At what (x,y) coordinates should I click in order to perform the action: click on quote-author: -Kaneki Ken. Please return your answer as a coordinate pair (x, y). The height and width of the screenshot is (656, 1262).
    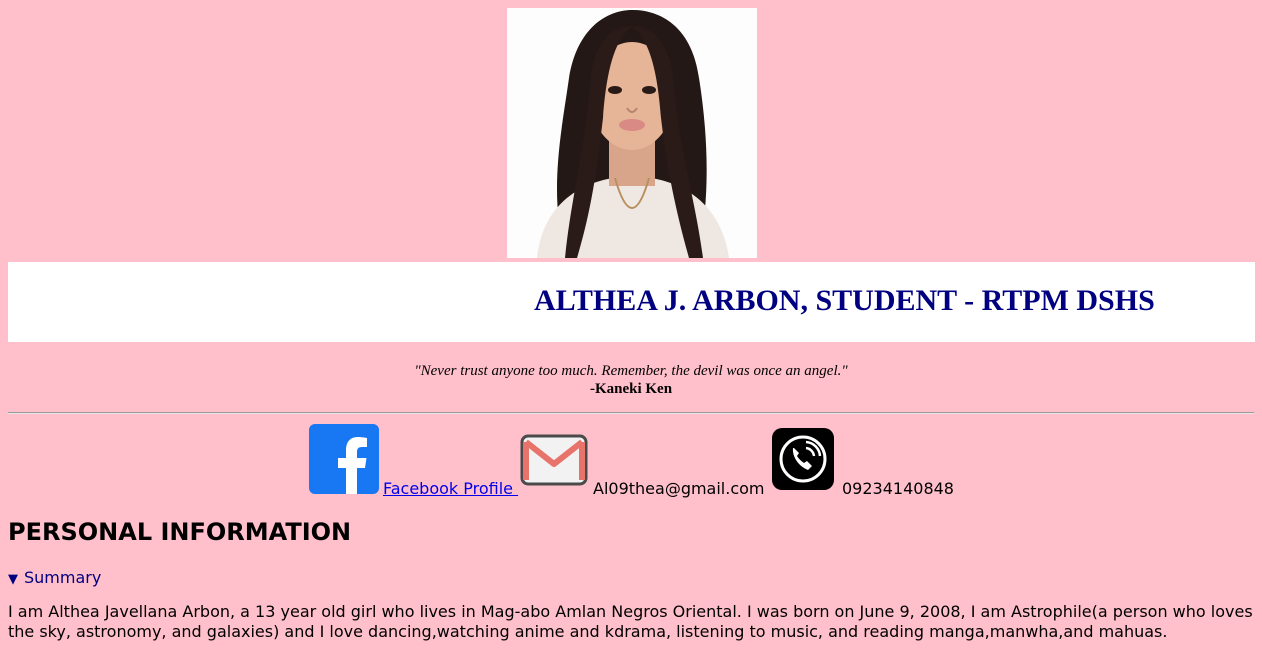
    Looking at the image, I should click on (631, 389).